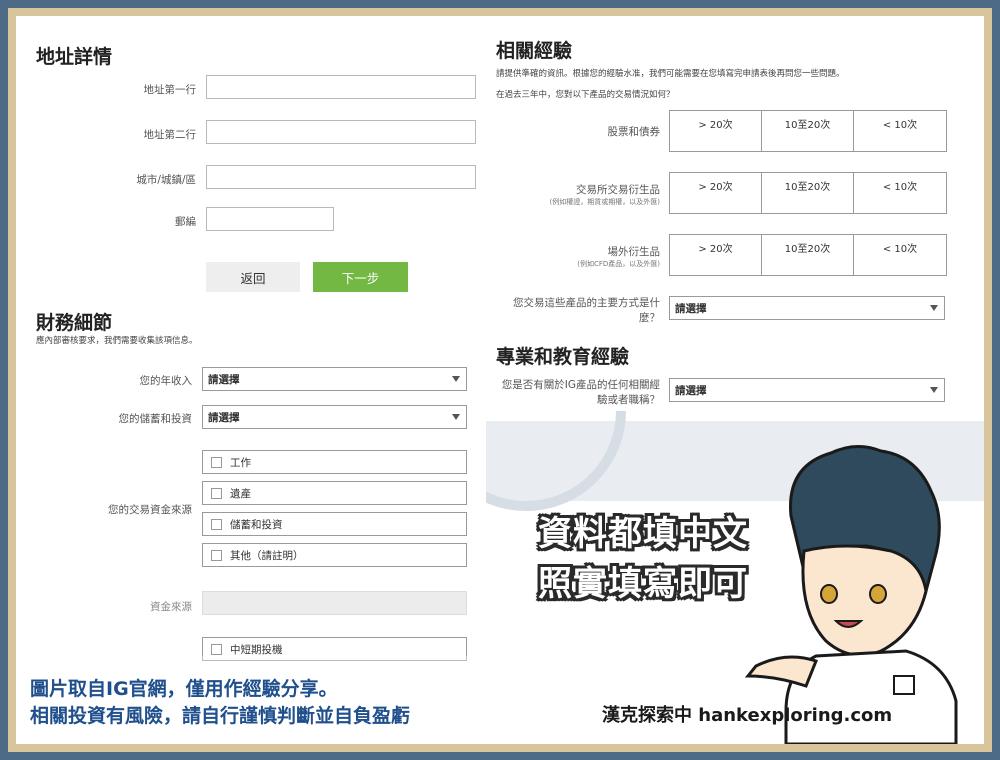  What do you see at coordinates (253, 277) in the screenshot?
I see `back-button: 返回` at bounding box center [253, 277].